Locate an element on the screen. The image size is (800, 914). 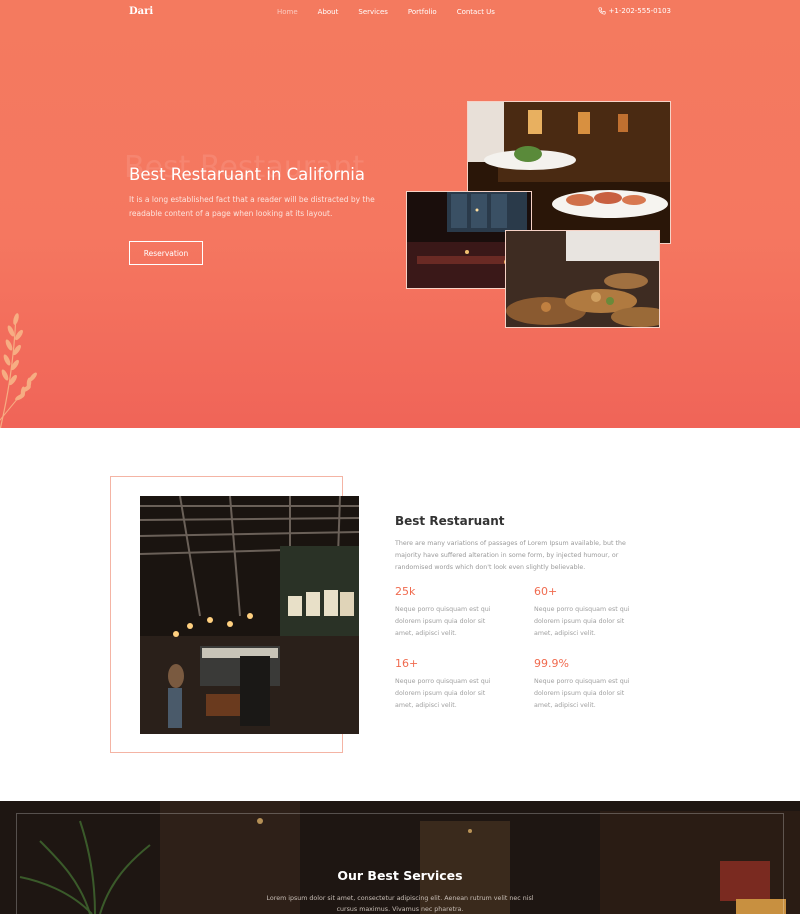
nav-about: About is located at coordinates (328, 12).